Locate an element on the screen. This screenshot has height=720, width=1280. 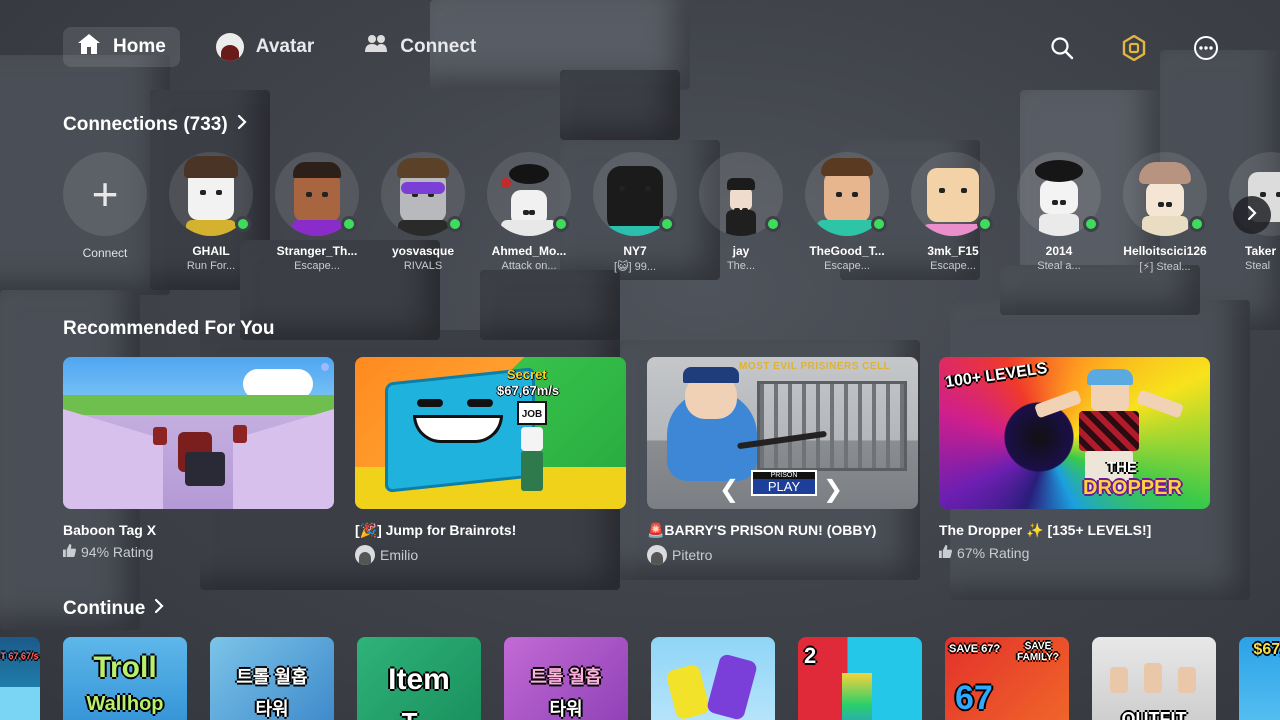
connection-name: NY7 is located at coordinates (635, 251).